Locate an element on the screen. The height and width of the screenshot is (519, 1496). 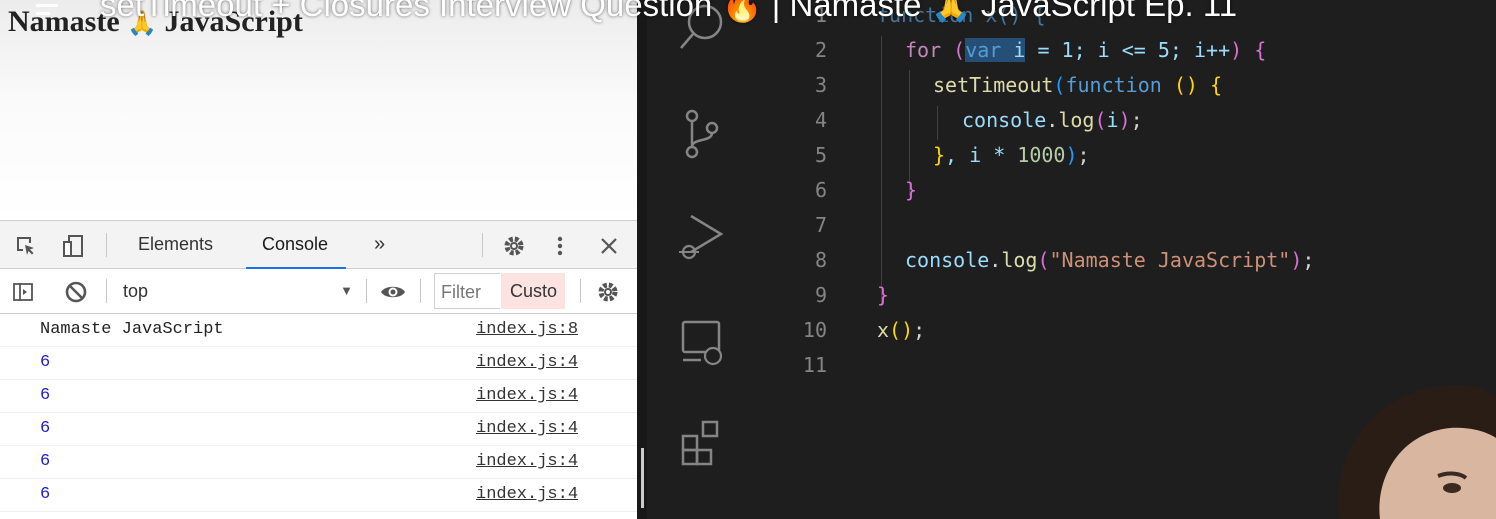
code-line-4: console.log(i); is located at coordinates (1052, 120).